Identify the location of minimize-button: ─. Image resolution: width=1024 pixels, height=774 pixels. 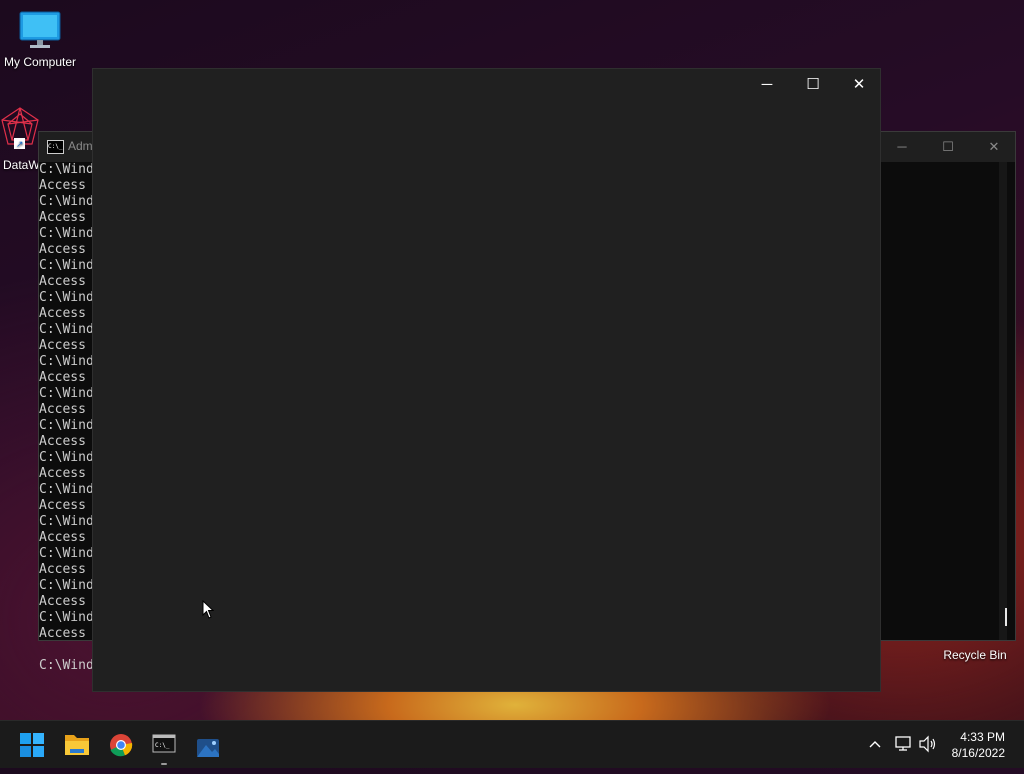
(767, 85).